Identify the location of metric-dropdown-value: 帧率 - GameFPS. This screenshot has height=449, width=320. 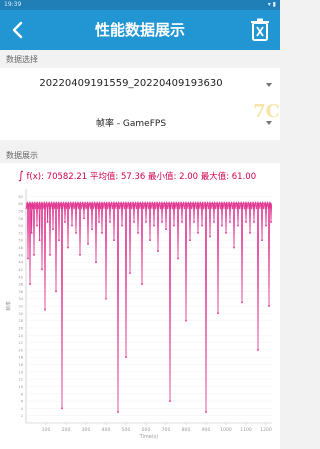
(131, 124).